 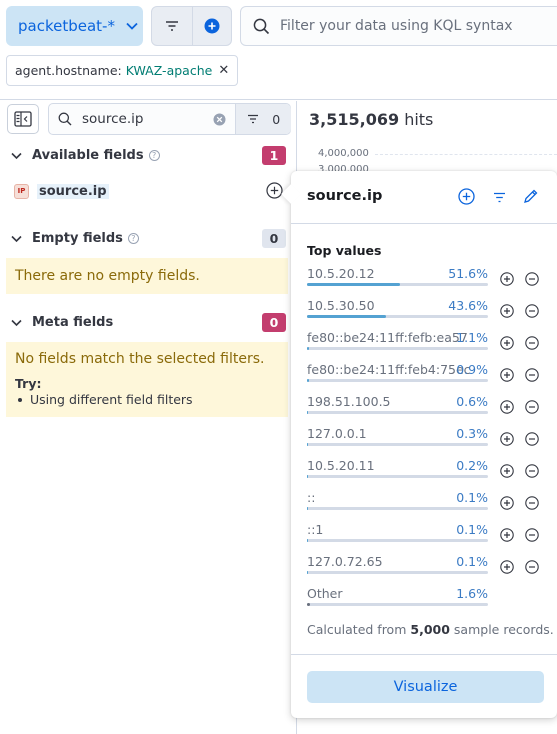 I want to click on filter-pill: agent.hostname: KWAZ-apache ✕, so click(x=122, y=70).